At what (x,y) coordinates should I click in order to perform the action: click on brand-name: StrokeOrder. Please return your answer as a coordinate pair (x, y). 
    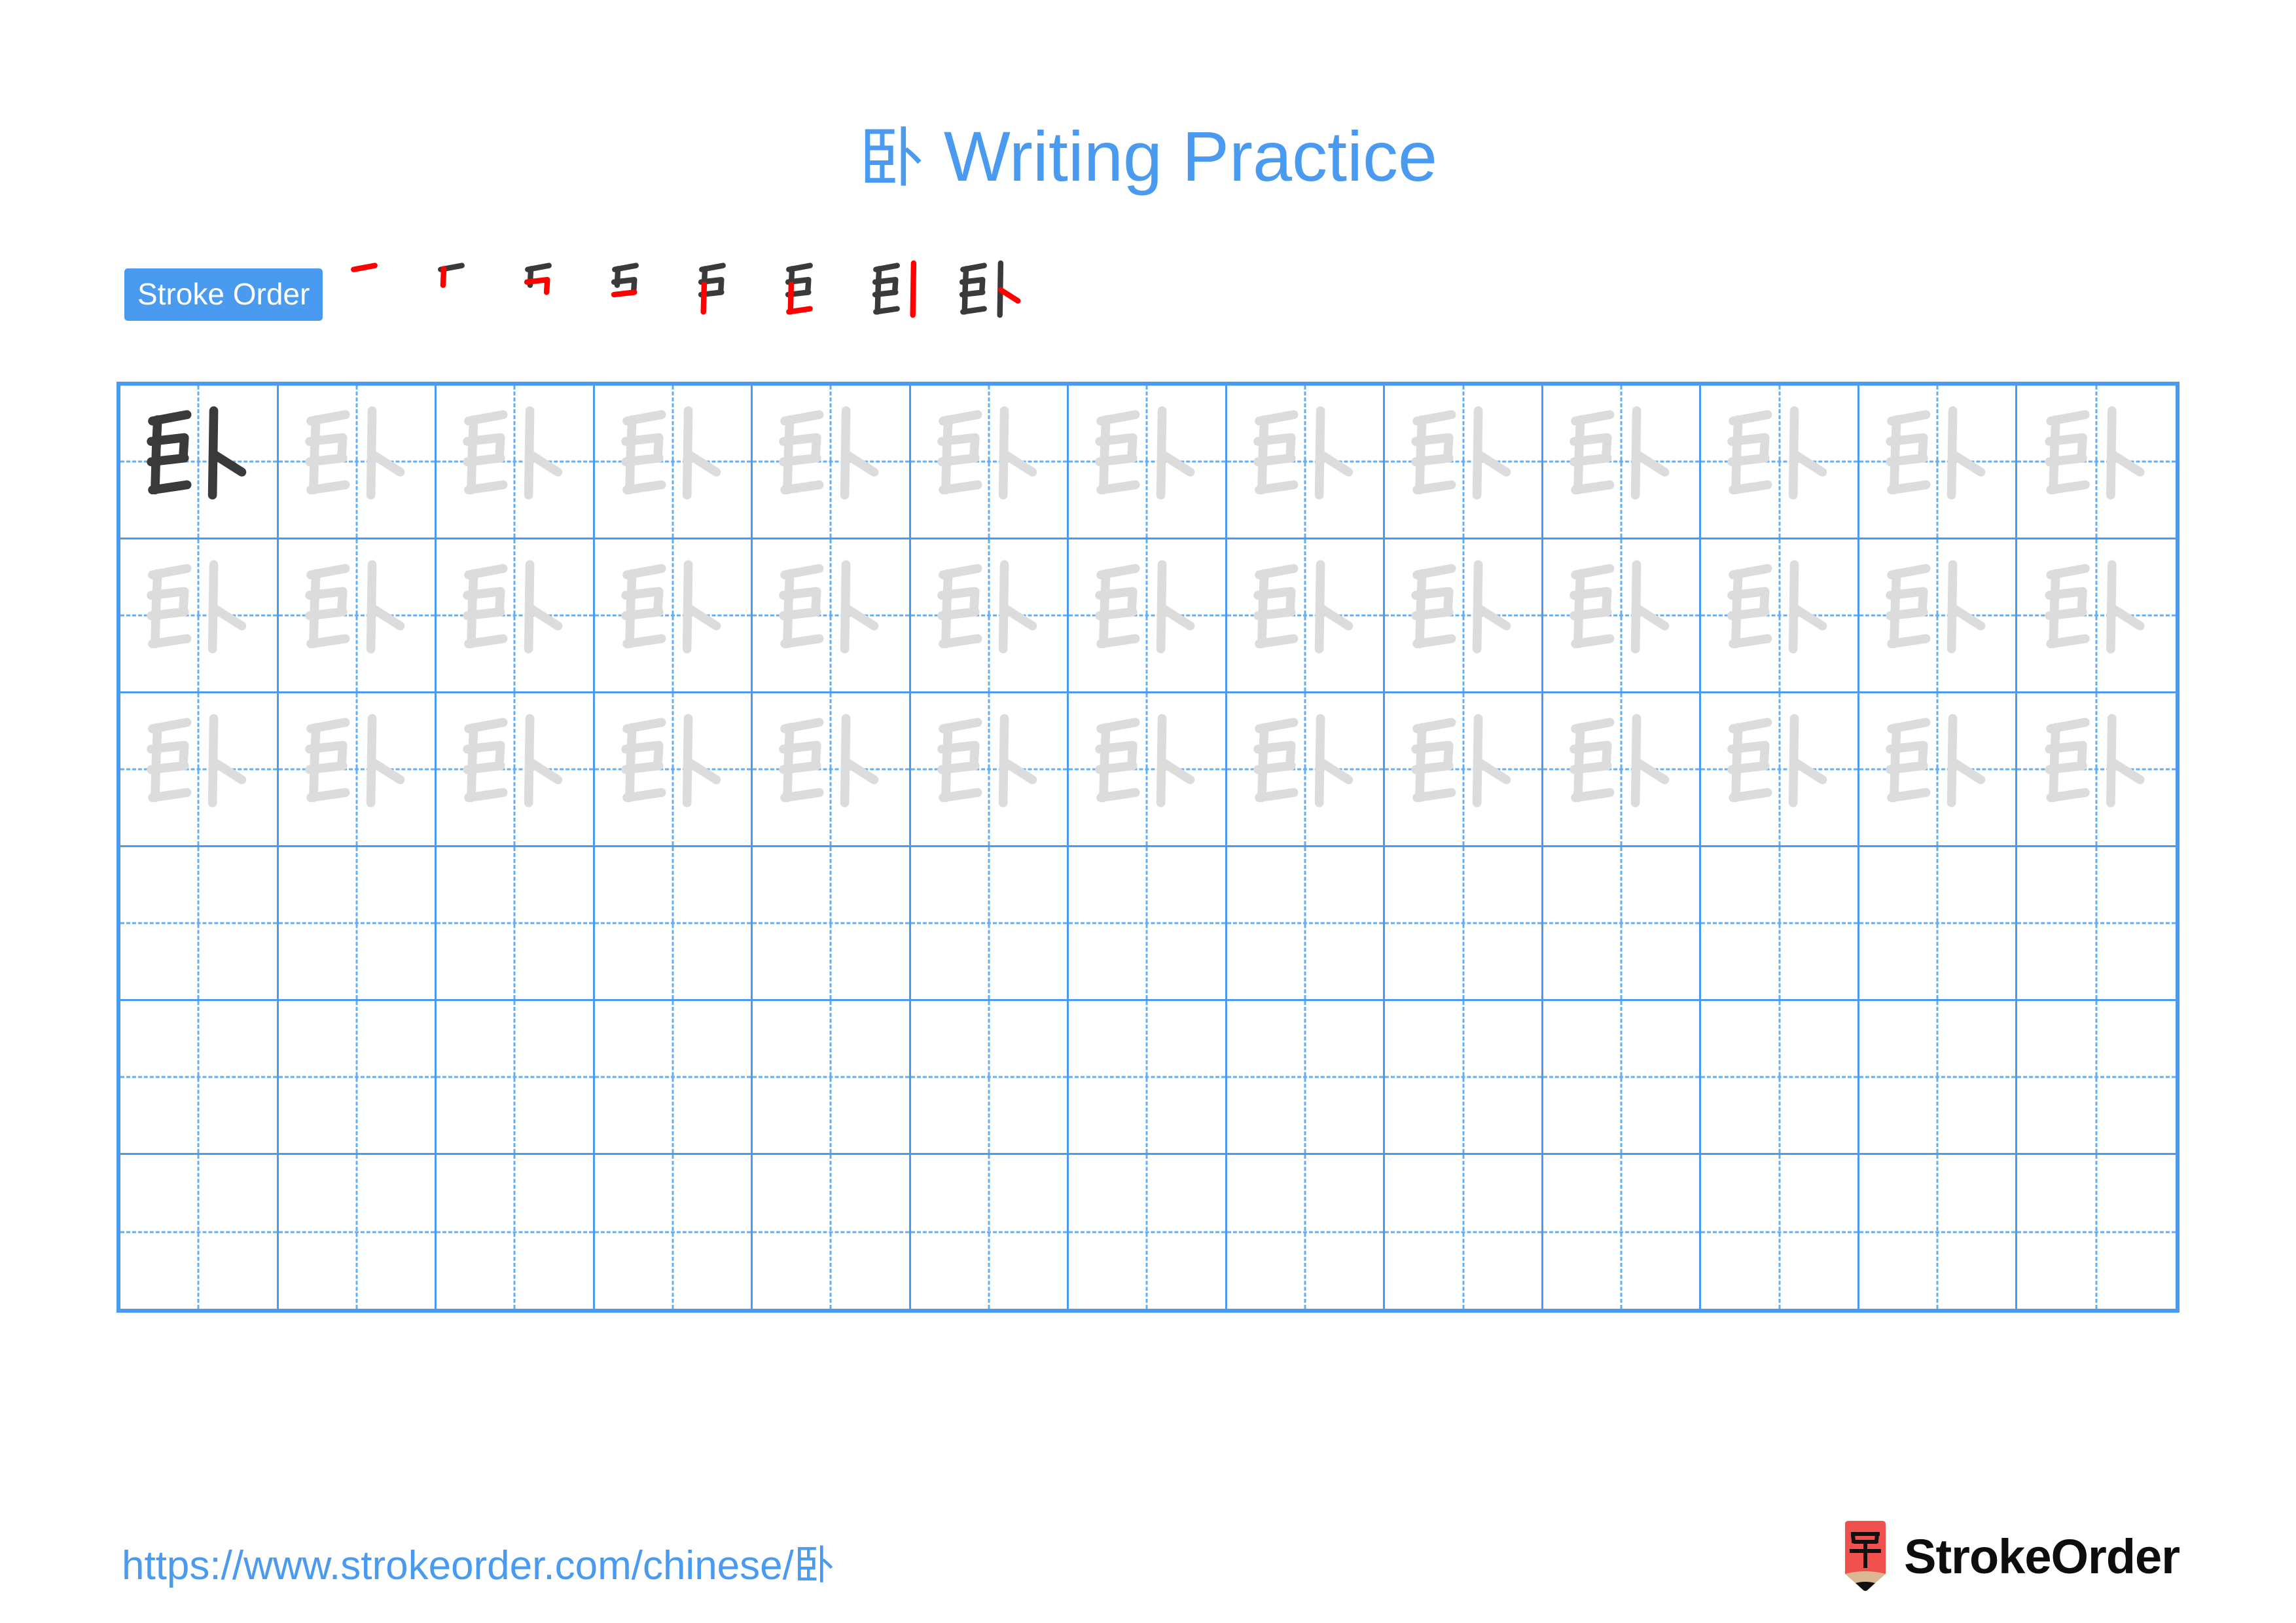
    Looking at the image, I should click on (2042, 1556).